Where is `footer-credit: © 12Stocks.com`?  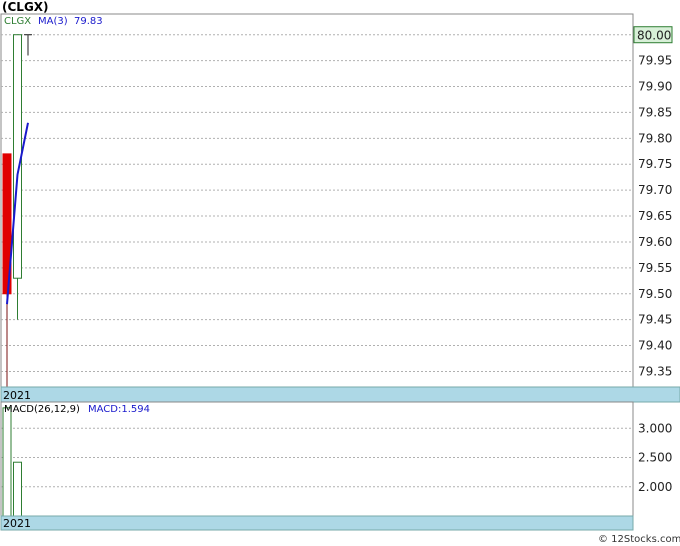
footer-credit: © 12Stocks.com is located at coordinates (639, 539).